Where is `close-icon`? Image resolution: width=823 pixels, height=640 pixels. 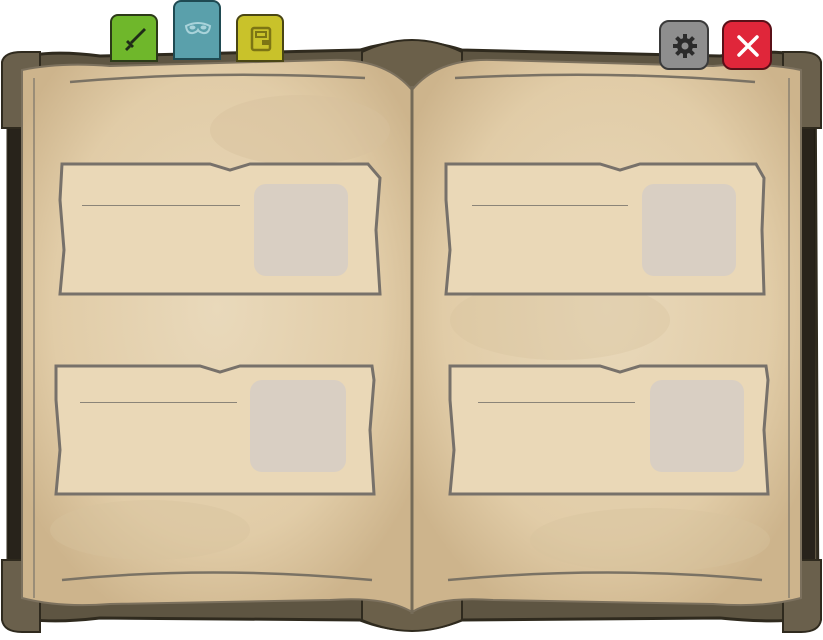 close-icon is located at coordinates (748, 46).